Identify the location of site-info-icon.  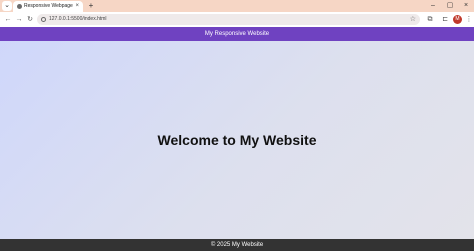
(43, 19).